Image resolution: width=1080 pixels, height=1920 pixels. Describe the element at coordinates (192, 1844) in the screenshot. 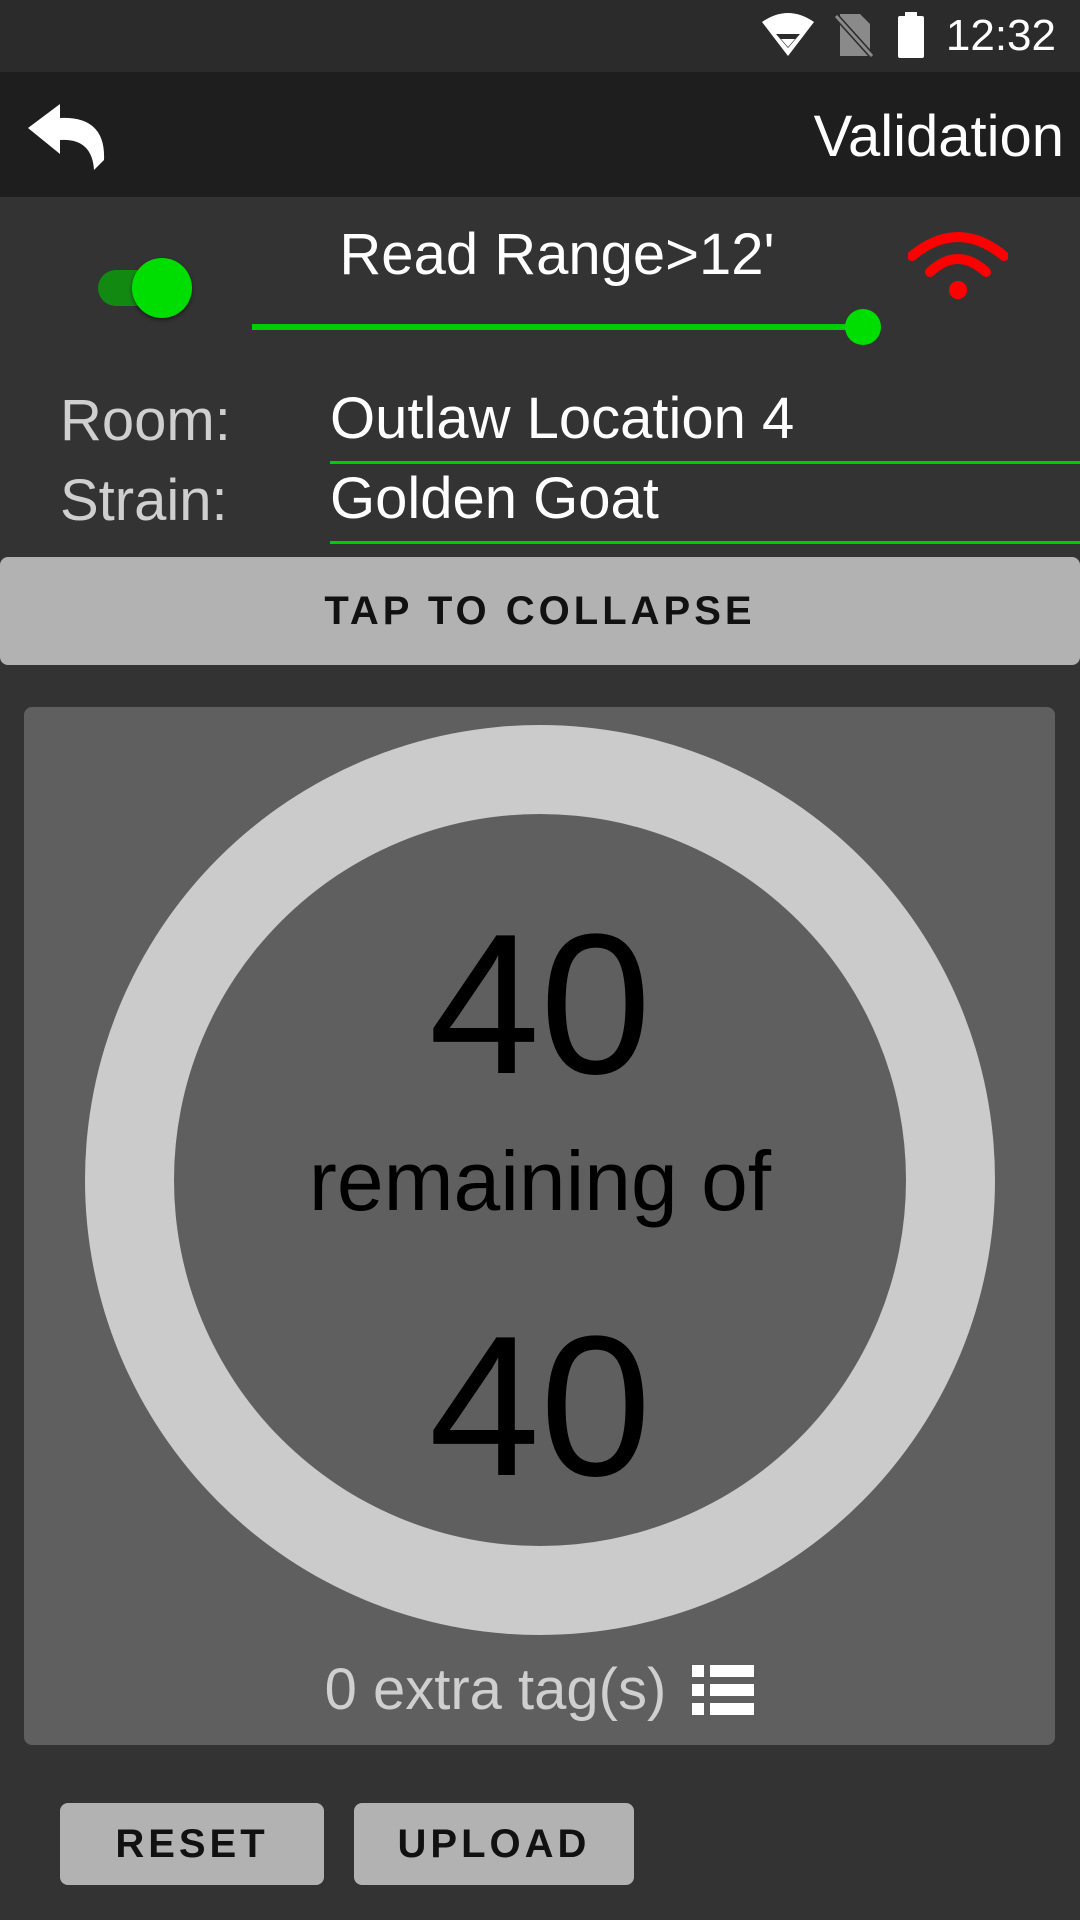

I see `reset-button: RESET` at that location.